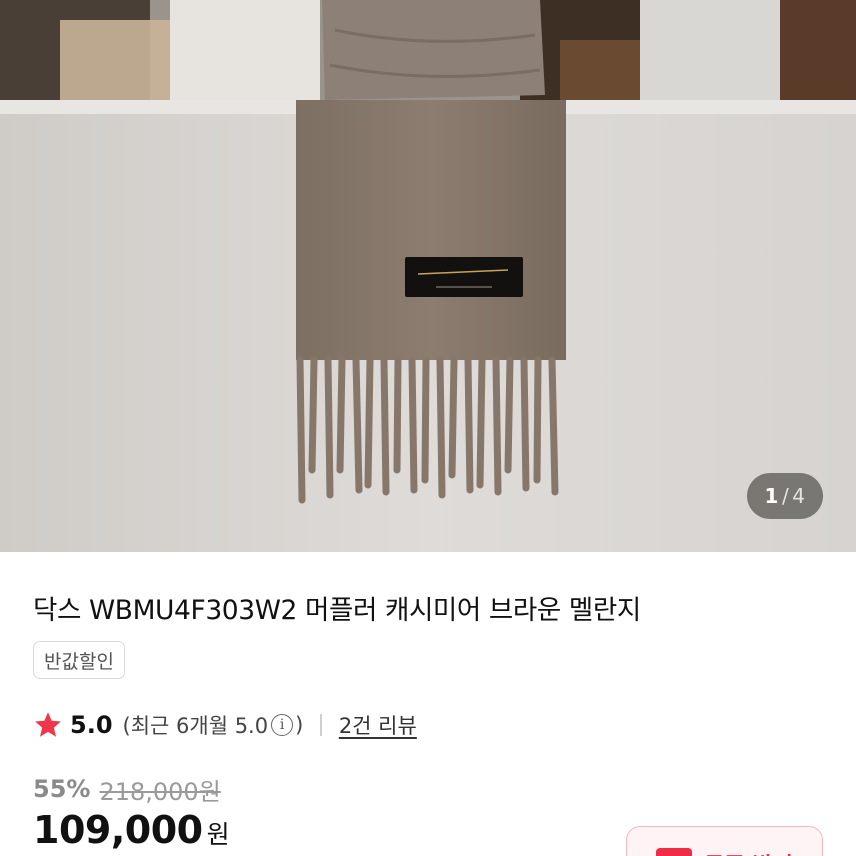  I want to click on currency-unit: 원, so click(218, 834).